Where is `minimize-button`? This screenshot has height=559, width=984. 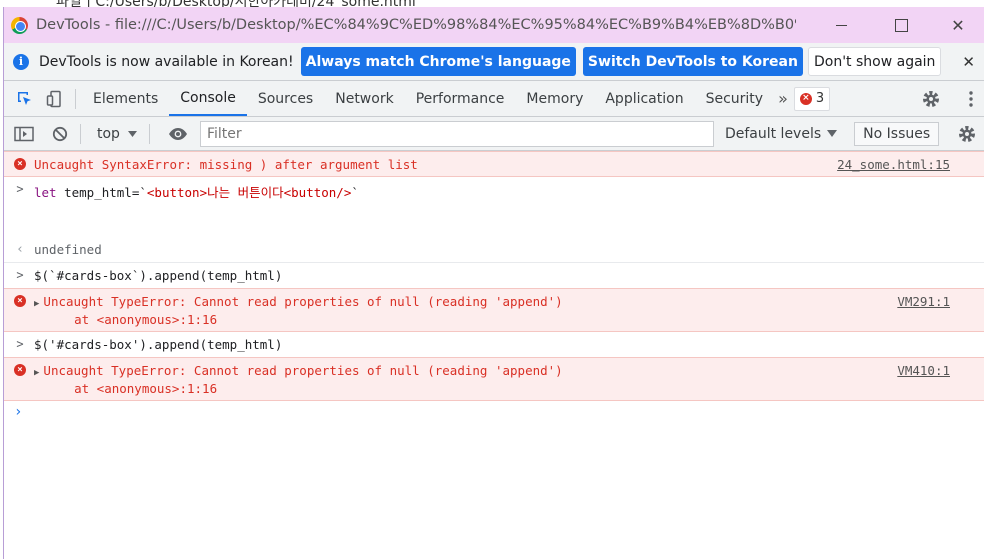
minimize-button is located at coordinates (841, 25).